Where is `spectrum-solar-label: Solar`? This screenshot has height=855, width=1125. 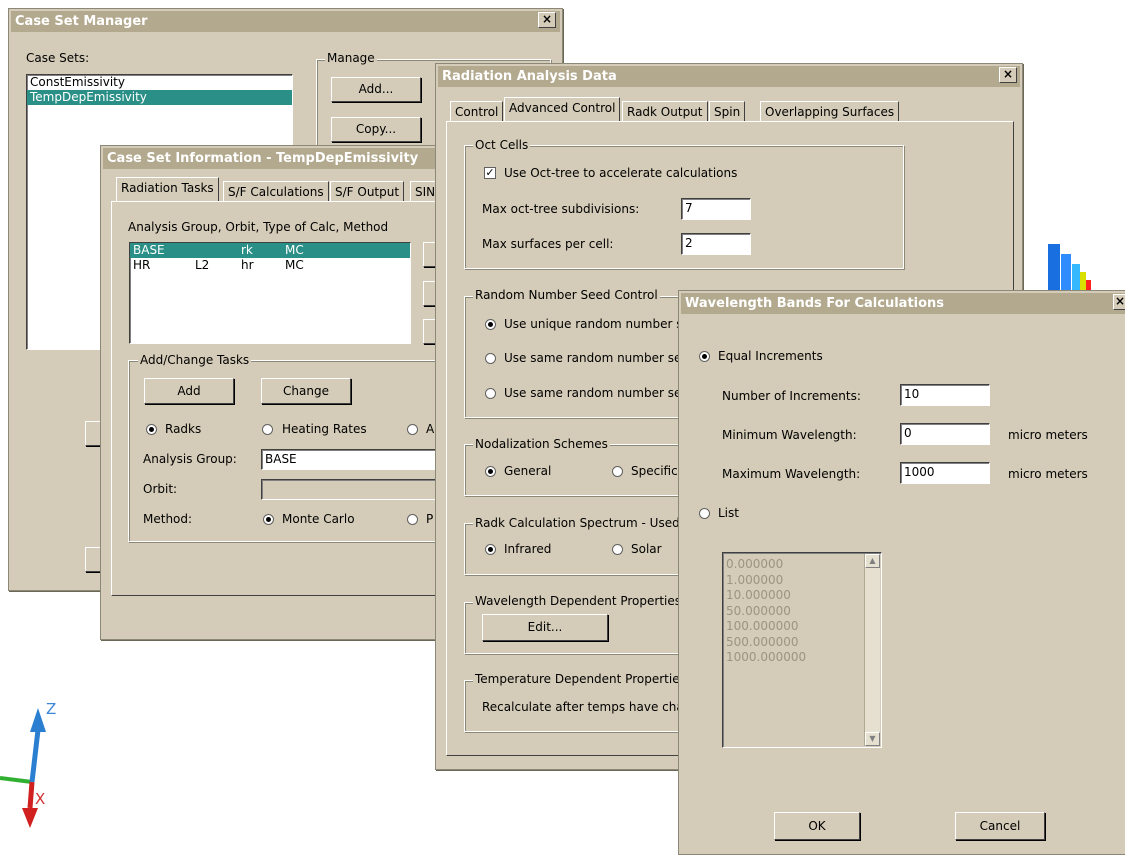
spectrum-solar-label: Solar is located at coordinates (646, 549).